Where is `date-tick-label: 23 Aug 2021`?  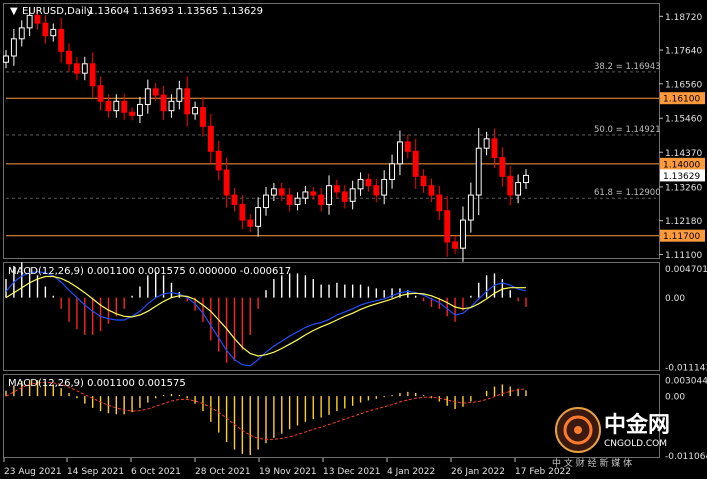
date-tick-label: 23 Aug 2021 is located at coordinates (33, 472).